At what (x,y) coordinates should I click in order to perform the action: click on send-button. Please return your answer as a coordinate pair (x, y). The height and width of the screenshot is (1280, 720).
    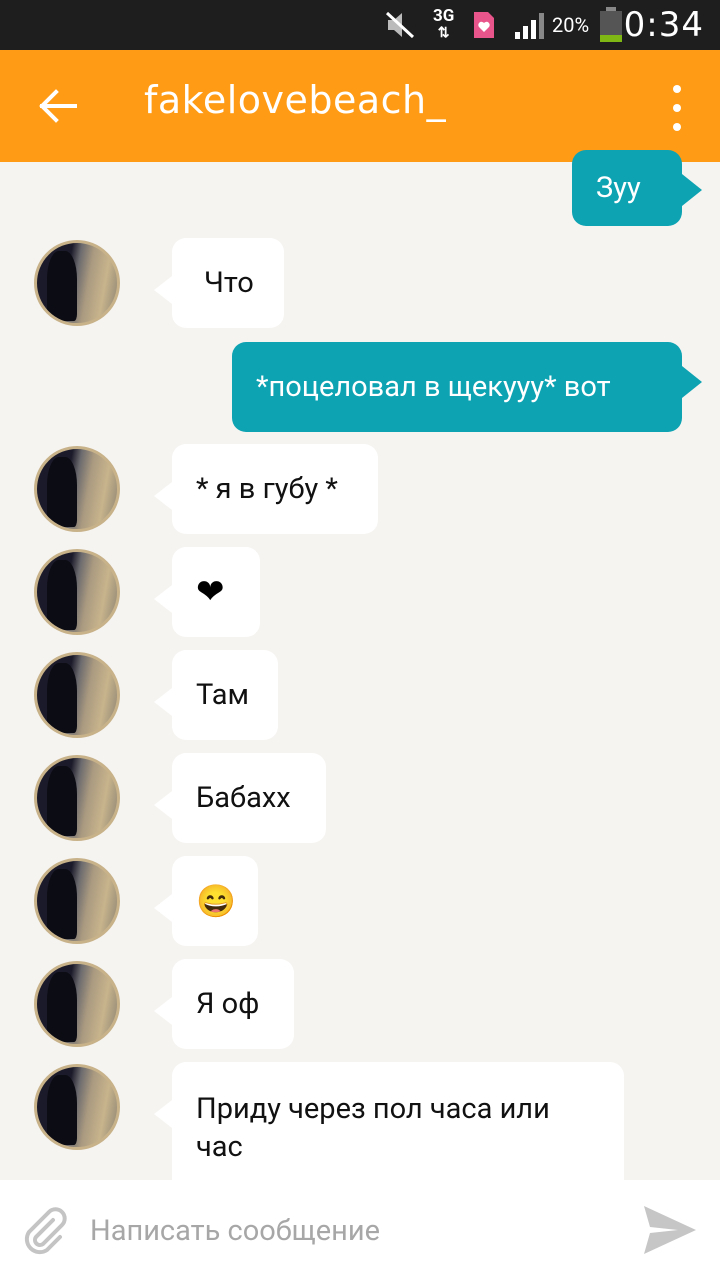
    Looking at the image, I should click on (669, 1230).